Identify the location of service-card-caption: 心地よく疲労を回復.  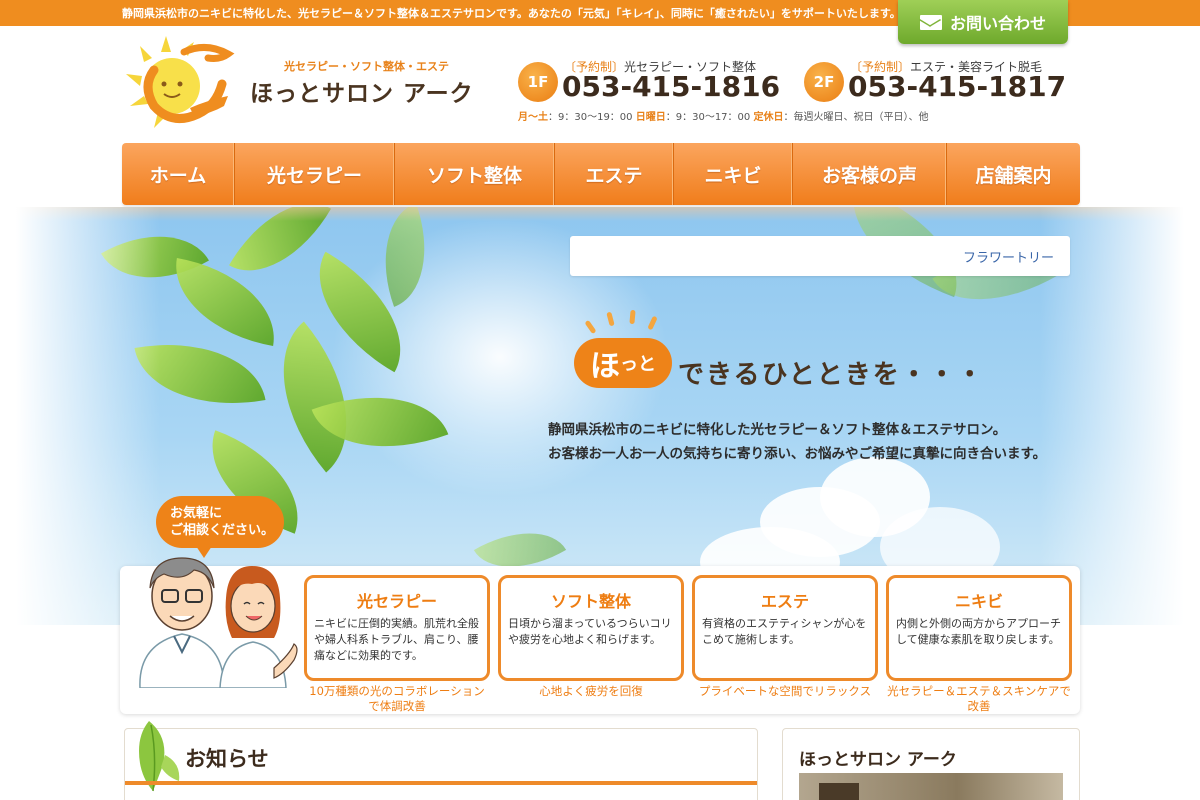
(591, 691).